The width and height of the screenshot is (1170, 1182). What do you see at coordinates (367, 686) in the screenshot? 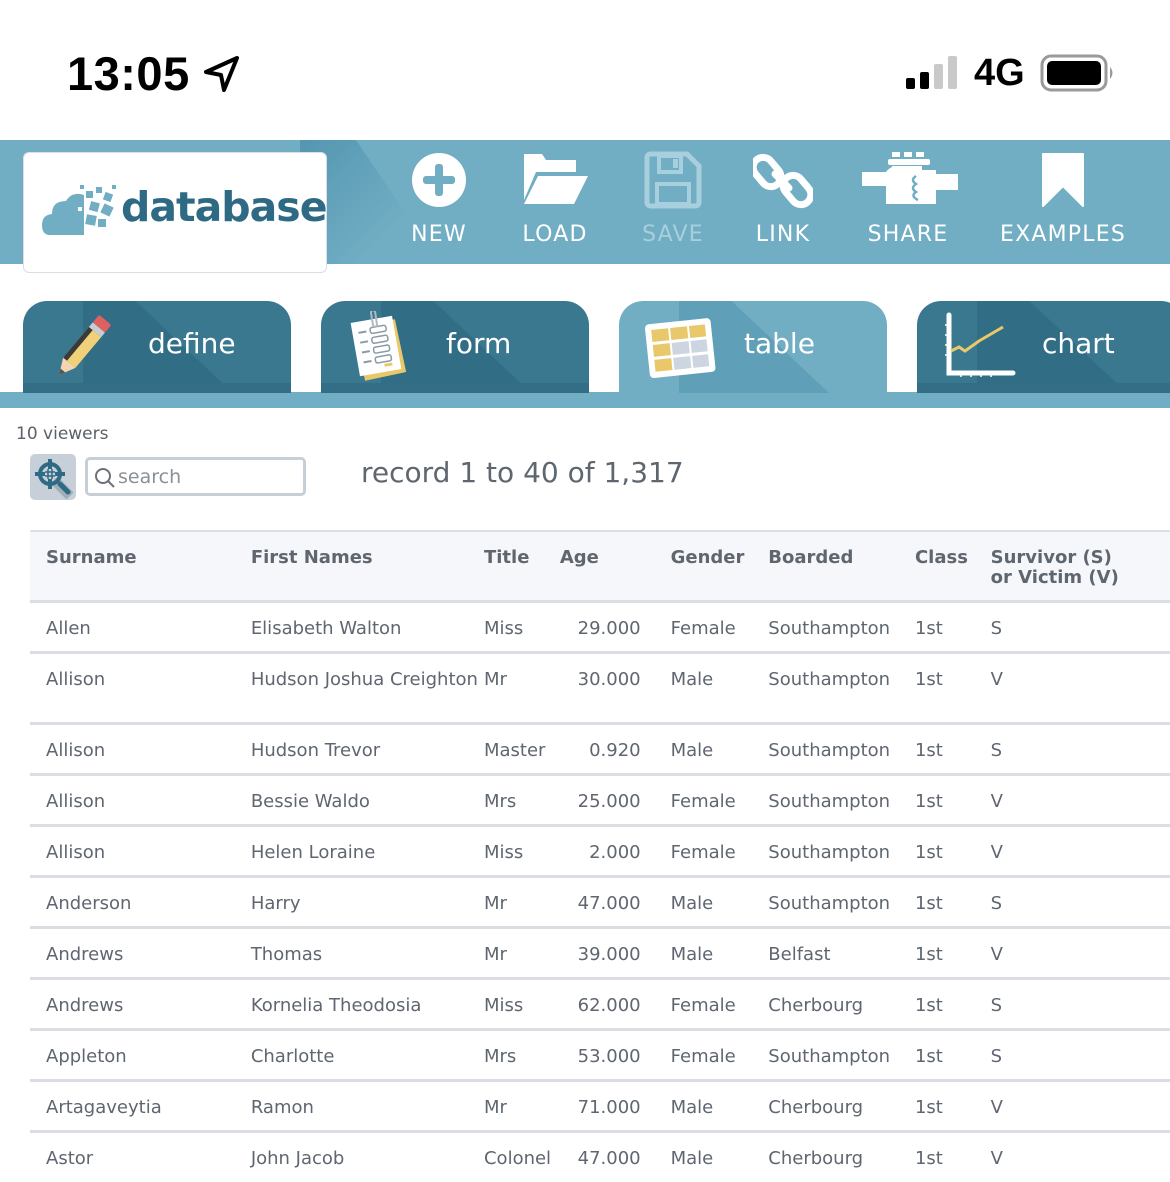
I see `cell-first-names: Hudson Joshua Creighton` at bounding box center [367, 686].